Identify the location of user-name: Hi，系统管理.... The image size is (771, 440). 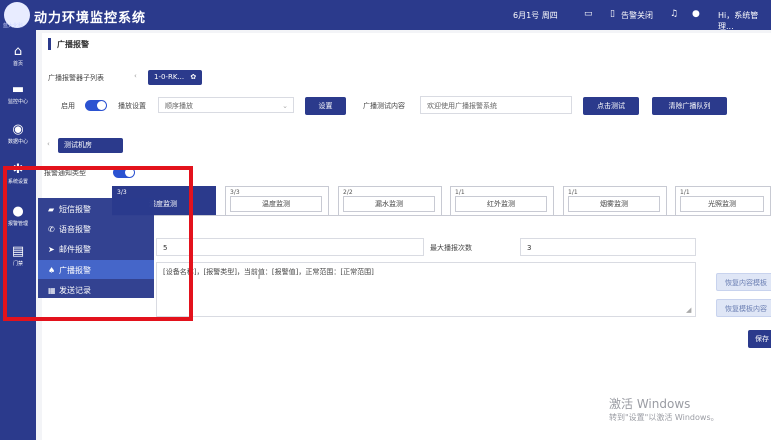
(744, 21).